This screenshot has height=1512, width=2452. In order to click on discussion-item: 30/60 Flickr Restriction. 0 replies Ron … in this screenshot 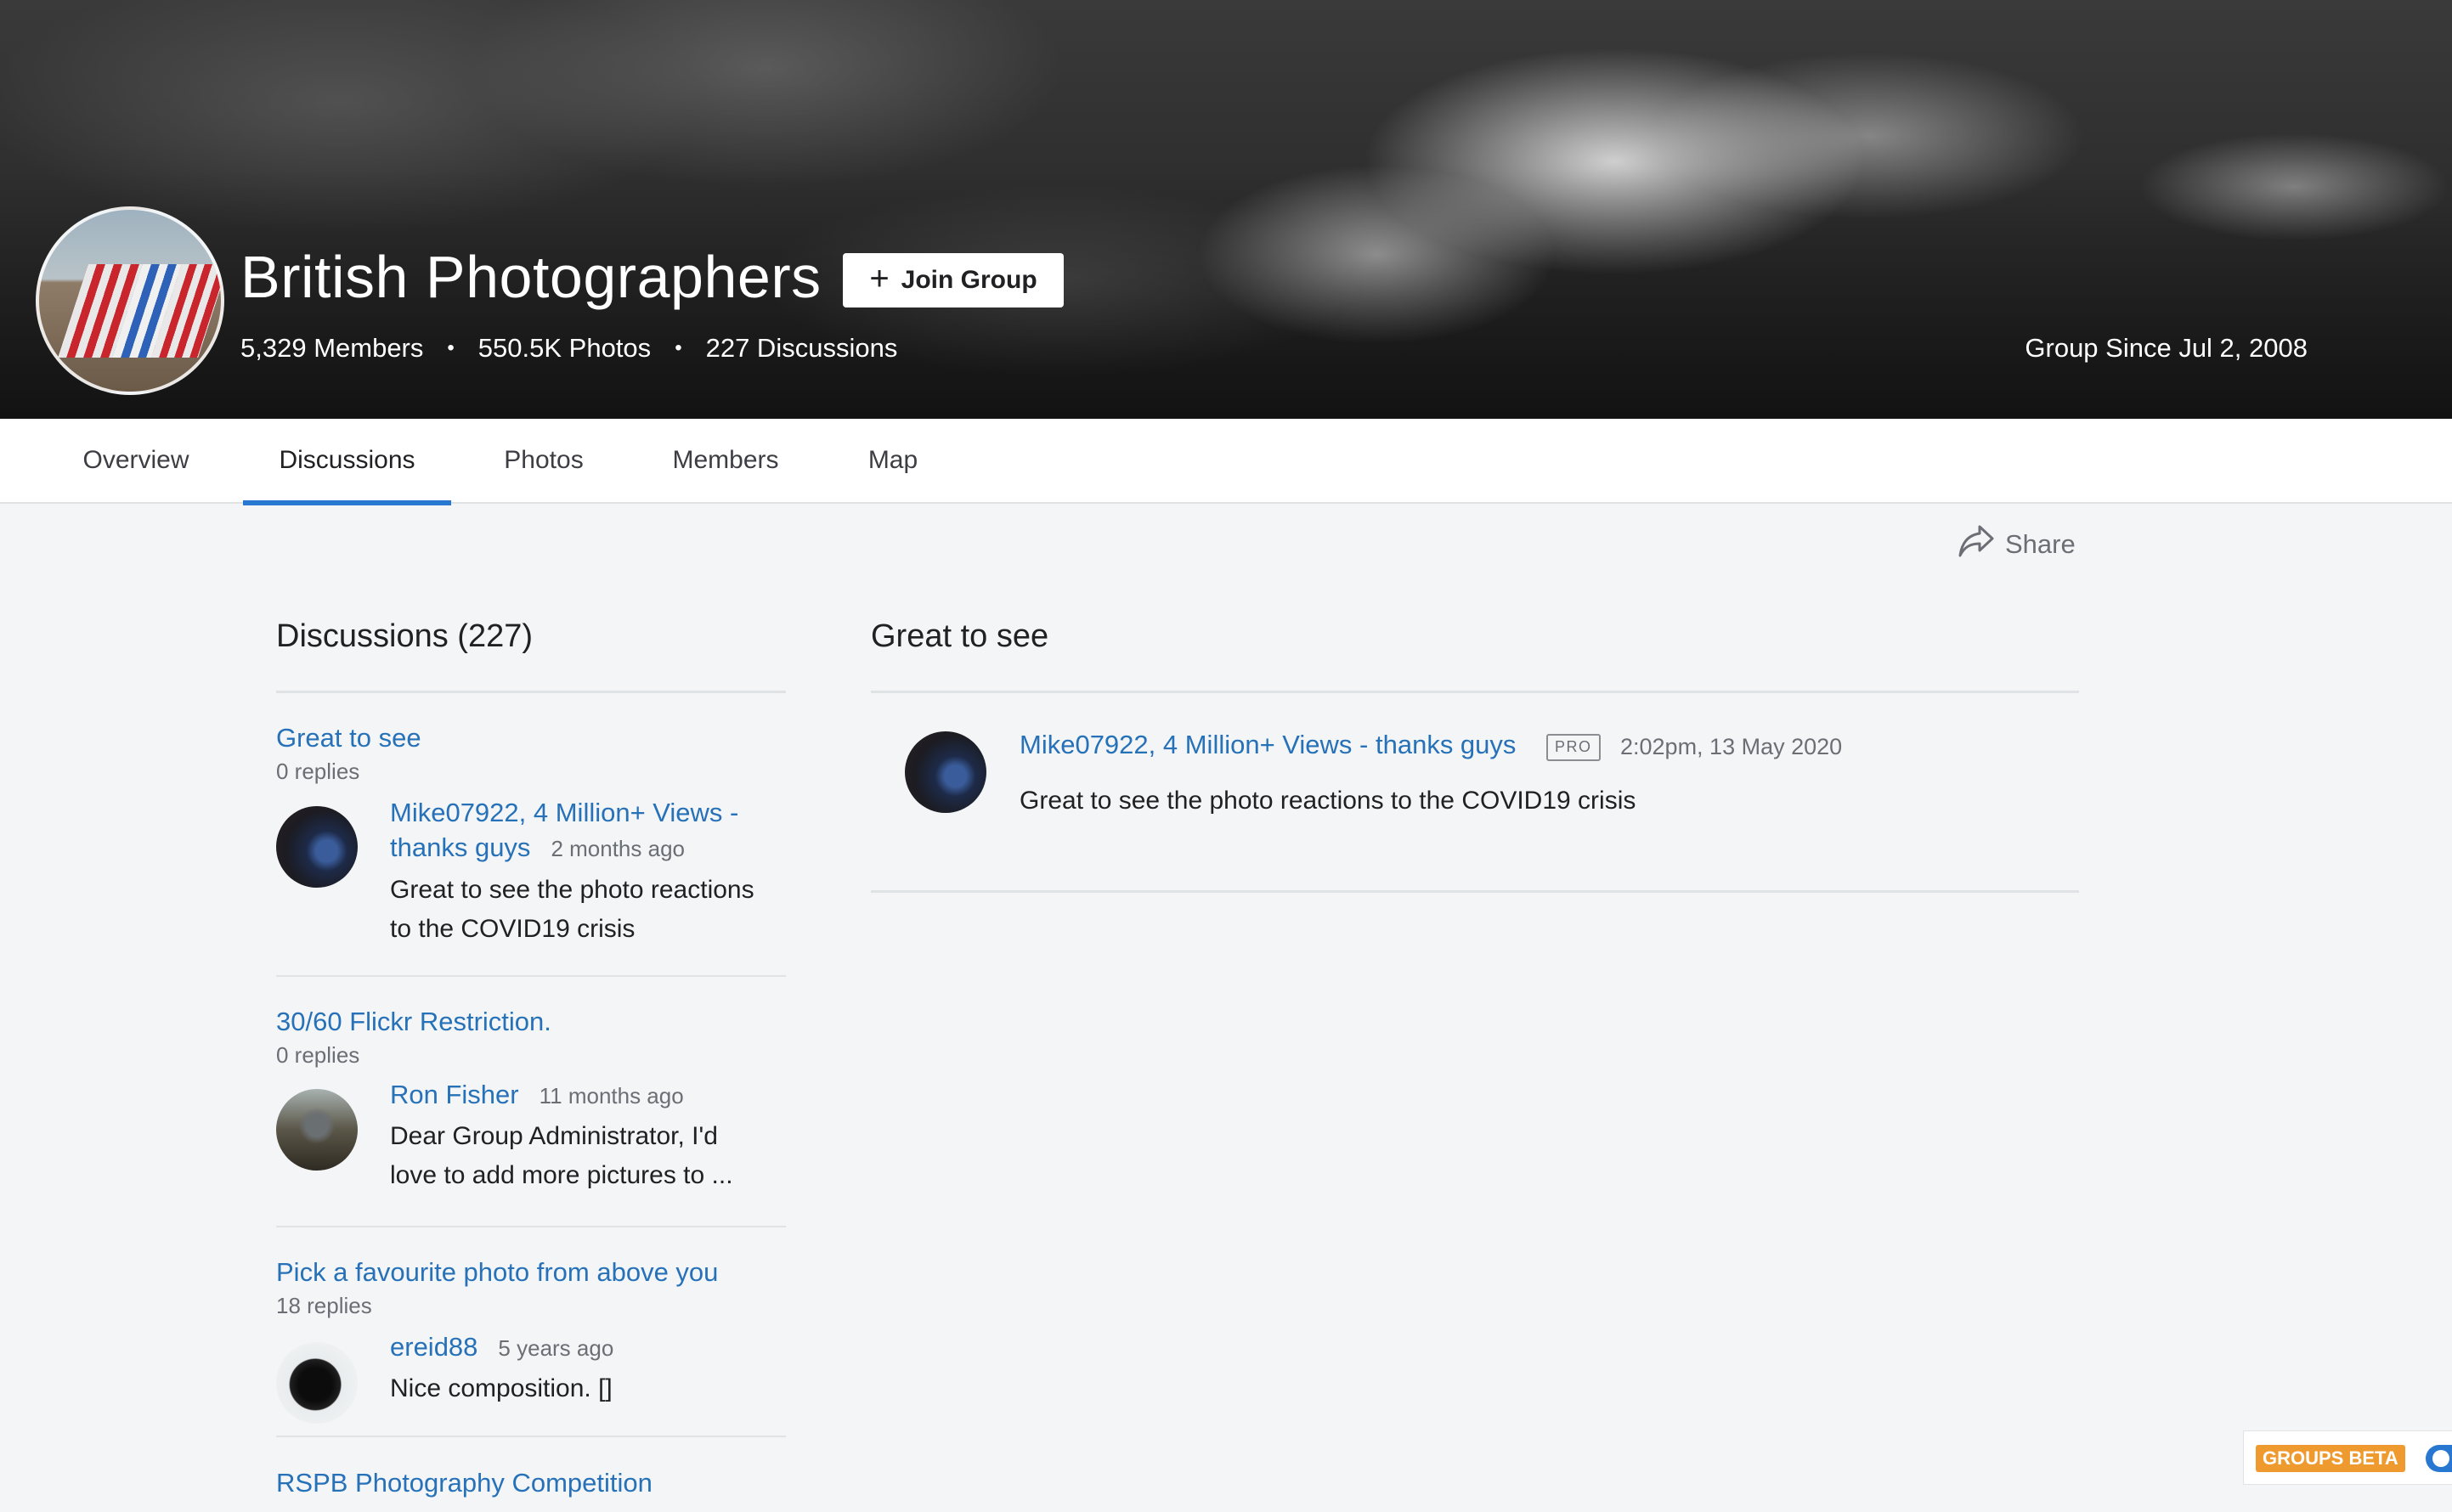, I will do `click(531, 1104)`.